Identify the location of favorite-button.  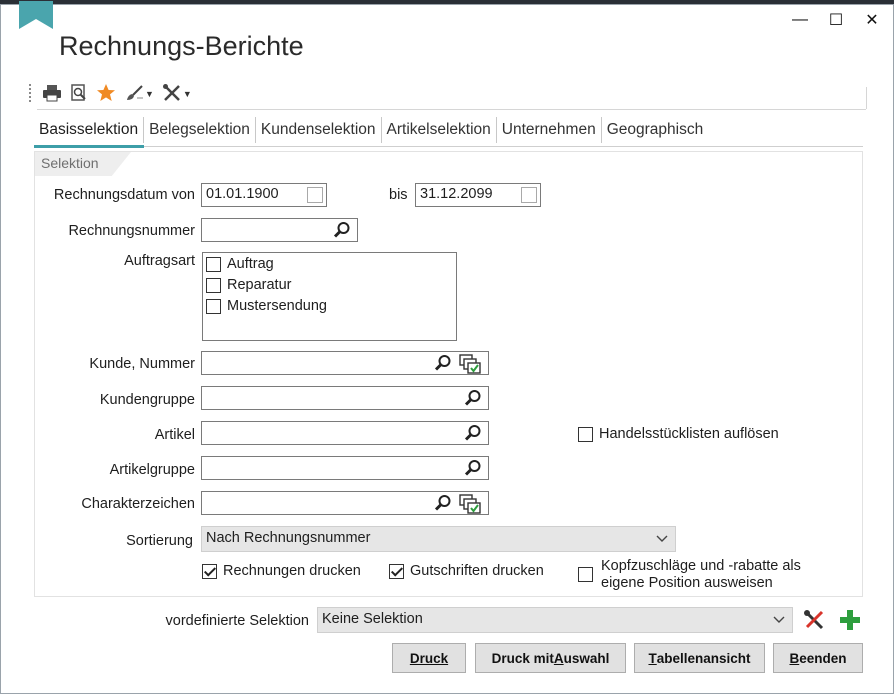
(106, 93).